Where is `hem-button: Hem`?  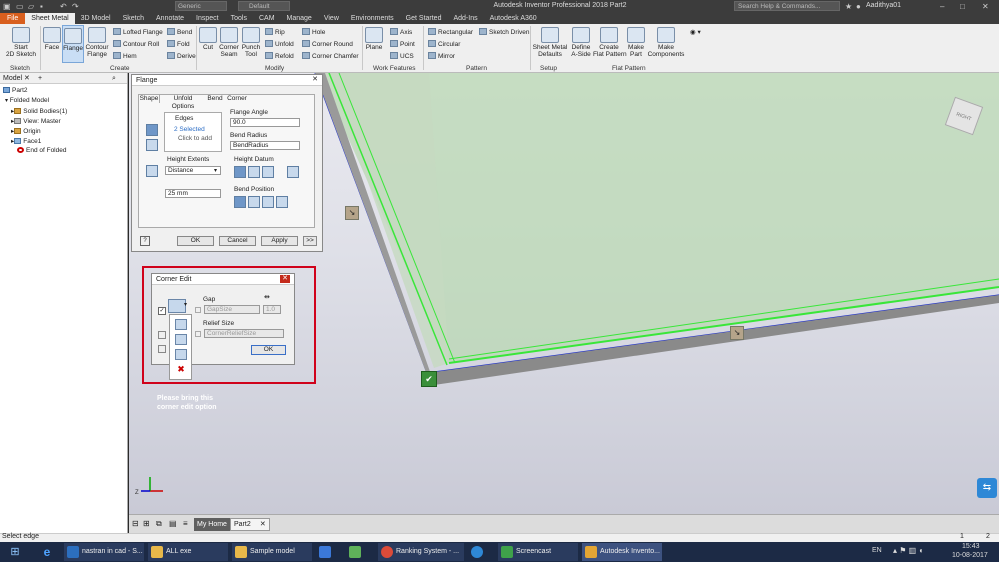
hem-button: Hem is located at coordinates (125, 56).